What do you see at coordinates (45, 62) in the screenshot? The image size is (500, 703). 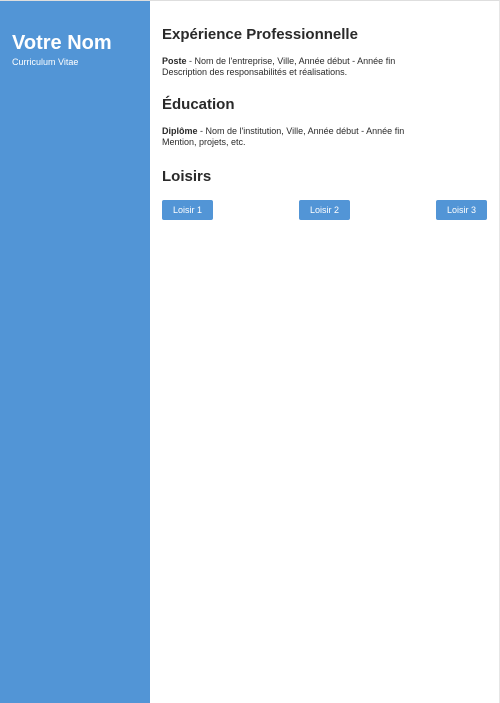 I see `resume-subtitle: Curriculum Vitae` at bounding box center [45, 62].